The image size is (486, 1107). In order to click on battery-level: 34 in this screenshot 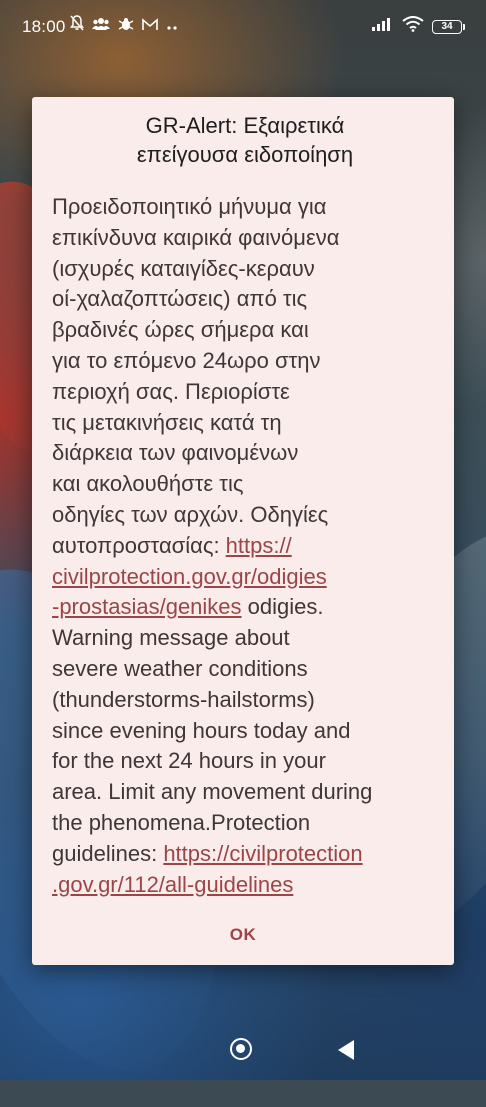, I will do `click(447, 26)`.